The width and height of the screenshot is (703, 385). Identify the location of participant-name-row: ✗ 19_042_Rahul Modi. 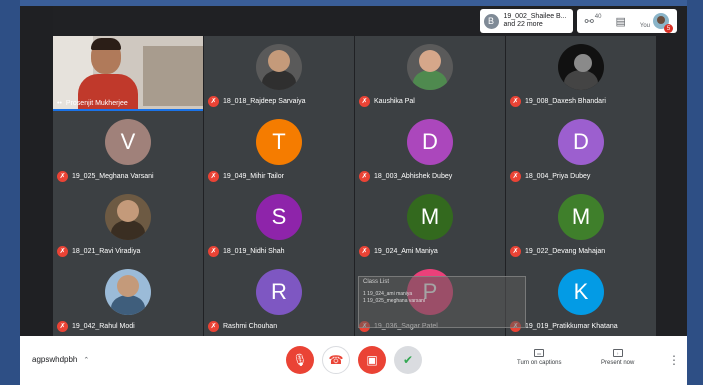
(96, 326).